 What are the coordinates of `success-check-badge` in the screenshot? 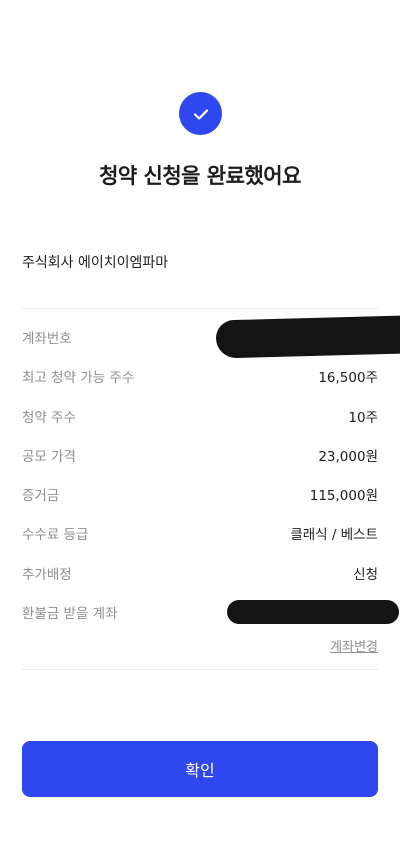 It's located at (200, 113).